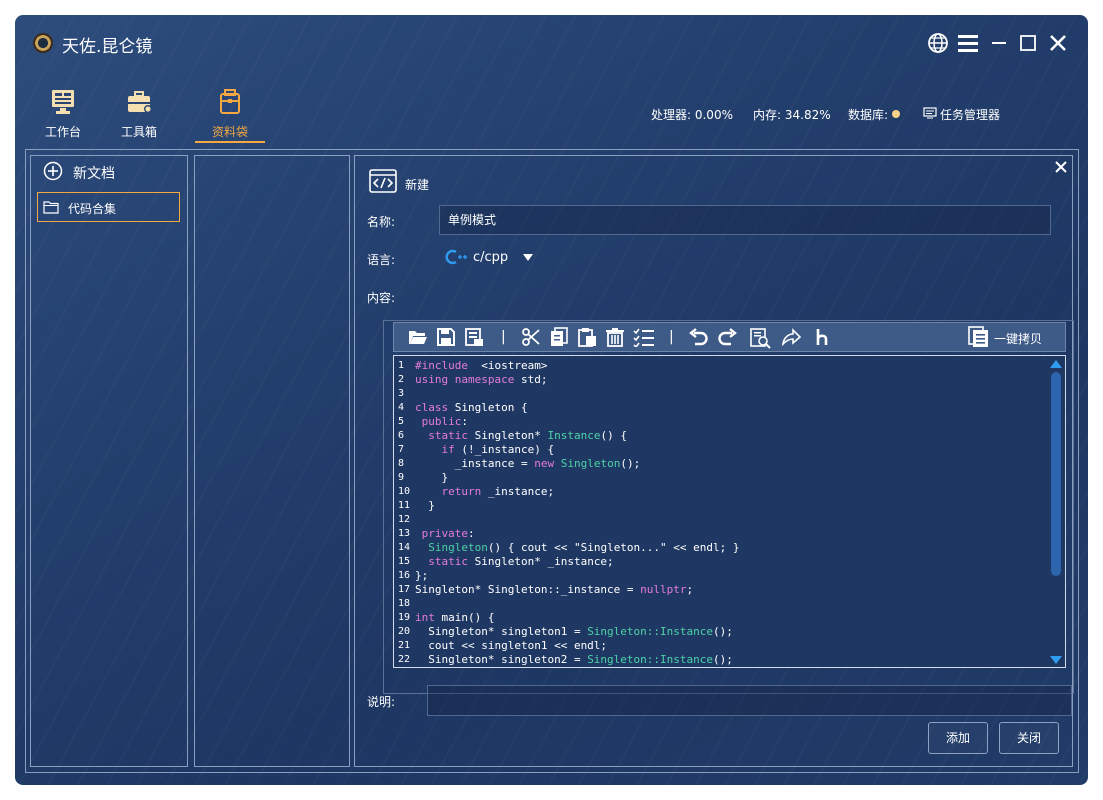  Describe the element at coordinates (401, 477) in the screenshot. I see `line-number: 9` at that location.